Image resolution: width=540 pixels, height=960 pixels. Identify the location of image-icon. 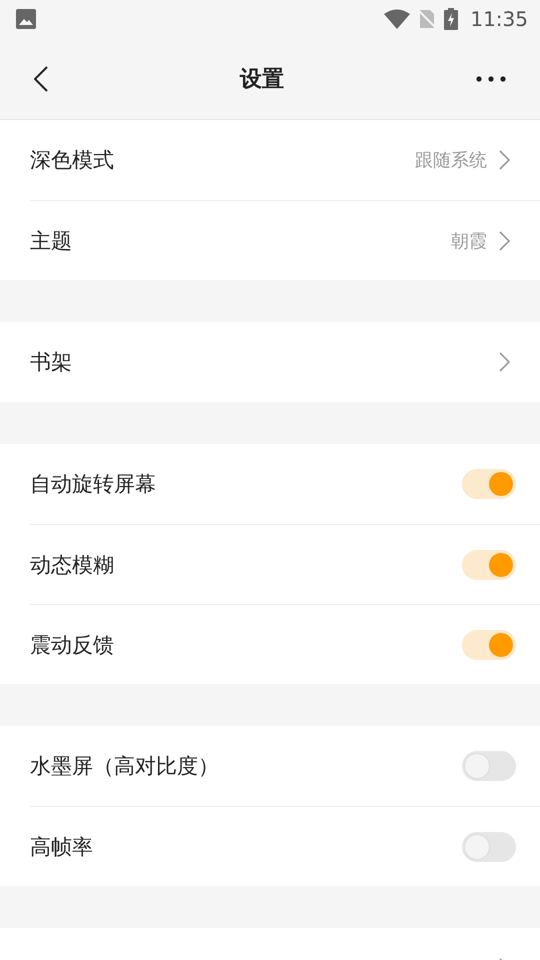
(26, 19).